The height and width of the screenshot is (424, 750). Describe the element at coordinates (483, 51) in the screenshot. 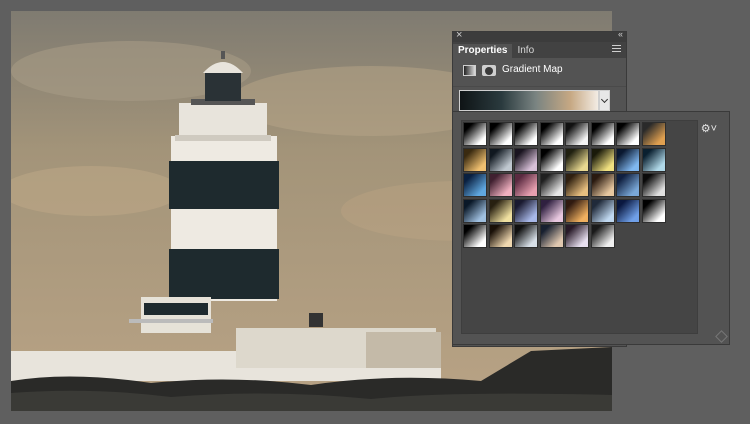

I see `tab-properties: Properties` at that location.